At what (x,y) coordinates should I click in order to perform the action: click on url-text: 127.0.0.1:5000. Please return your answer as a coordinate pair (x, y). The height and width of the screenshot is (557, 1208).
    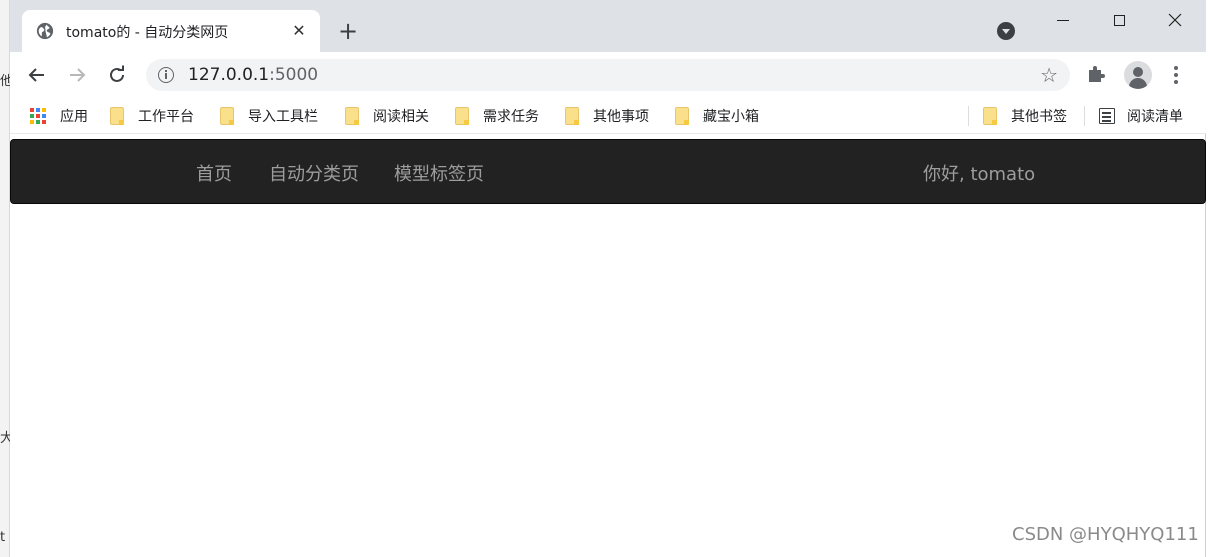
    Looking at the image, I should click on (253, 75).